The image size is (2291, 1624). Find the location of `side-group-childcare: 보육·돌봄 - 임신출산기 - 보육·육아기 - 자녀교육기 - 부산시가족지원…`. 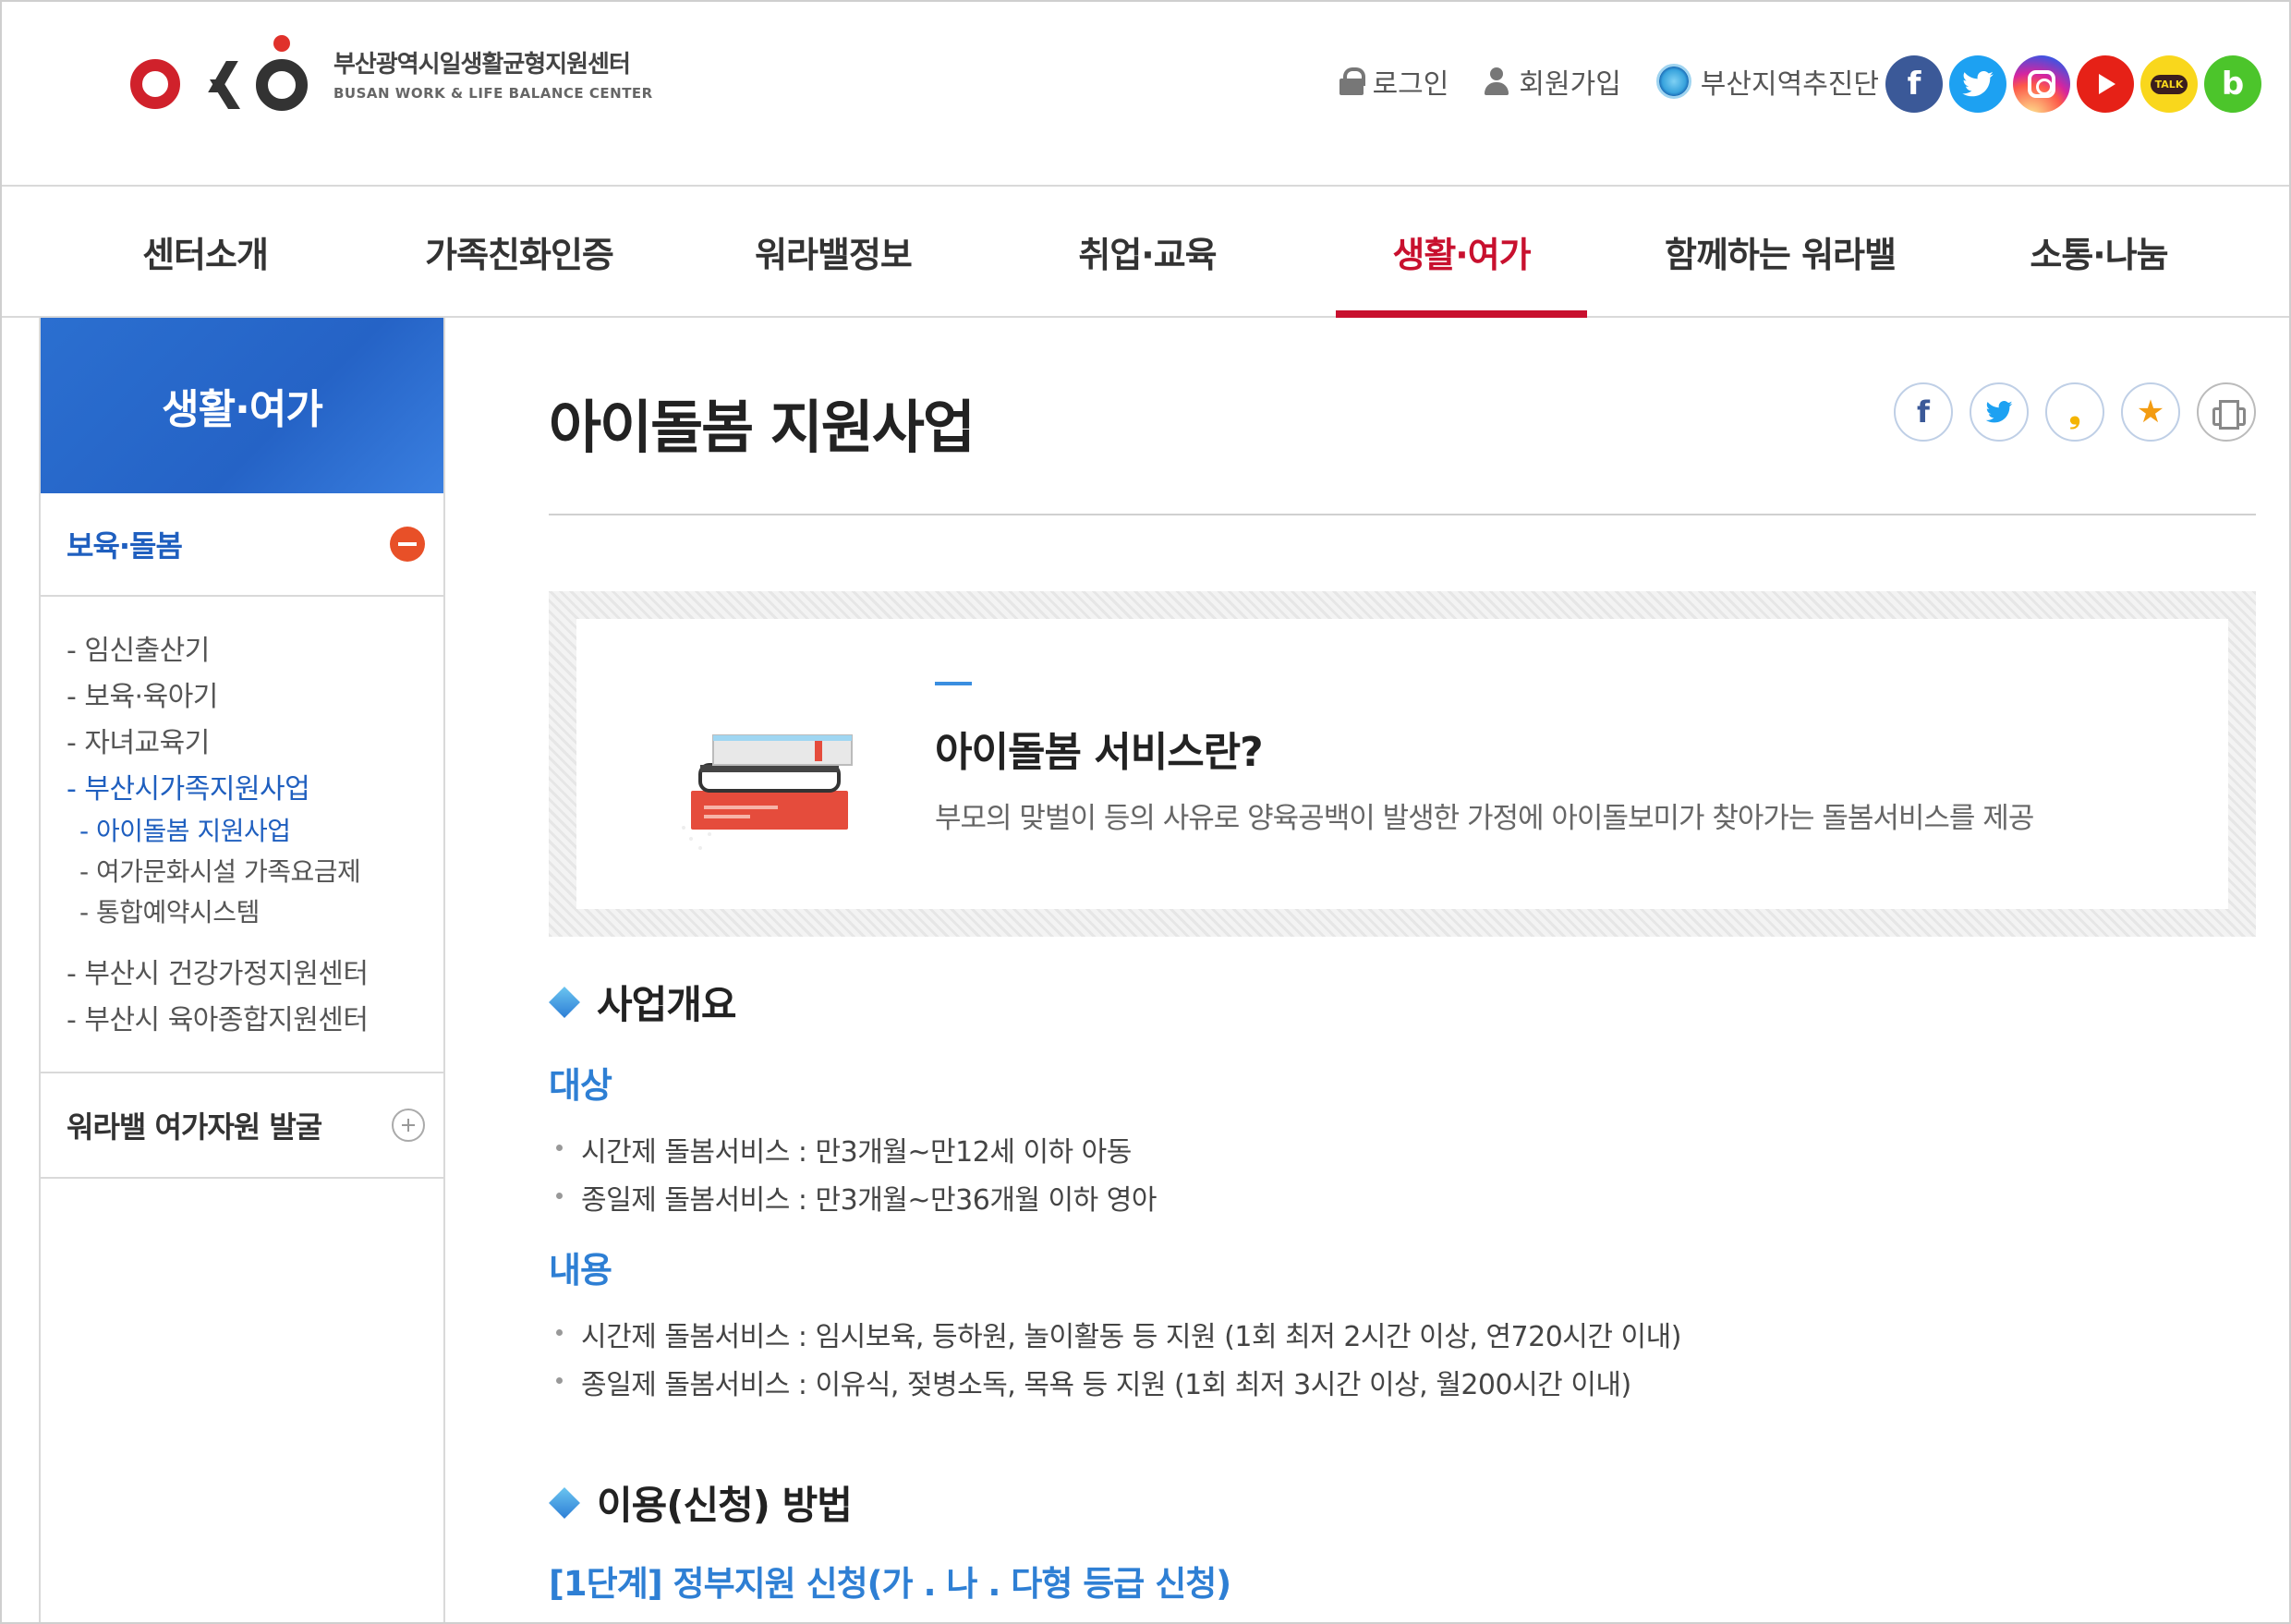

side-group-childcare: 보육·돌봄 - 임신출산기 - 보육·육아기 - 자녀교육기 - 부산시가족지원… is located at coordinates (242, 783).